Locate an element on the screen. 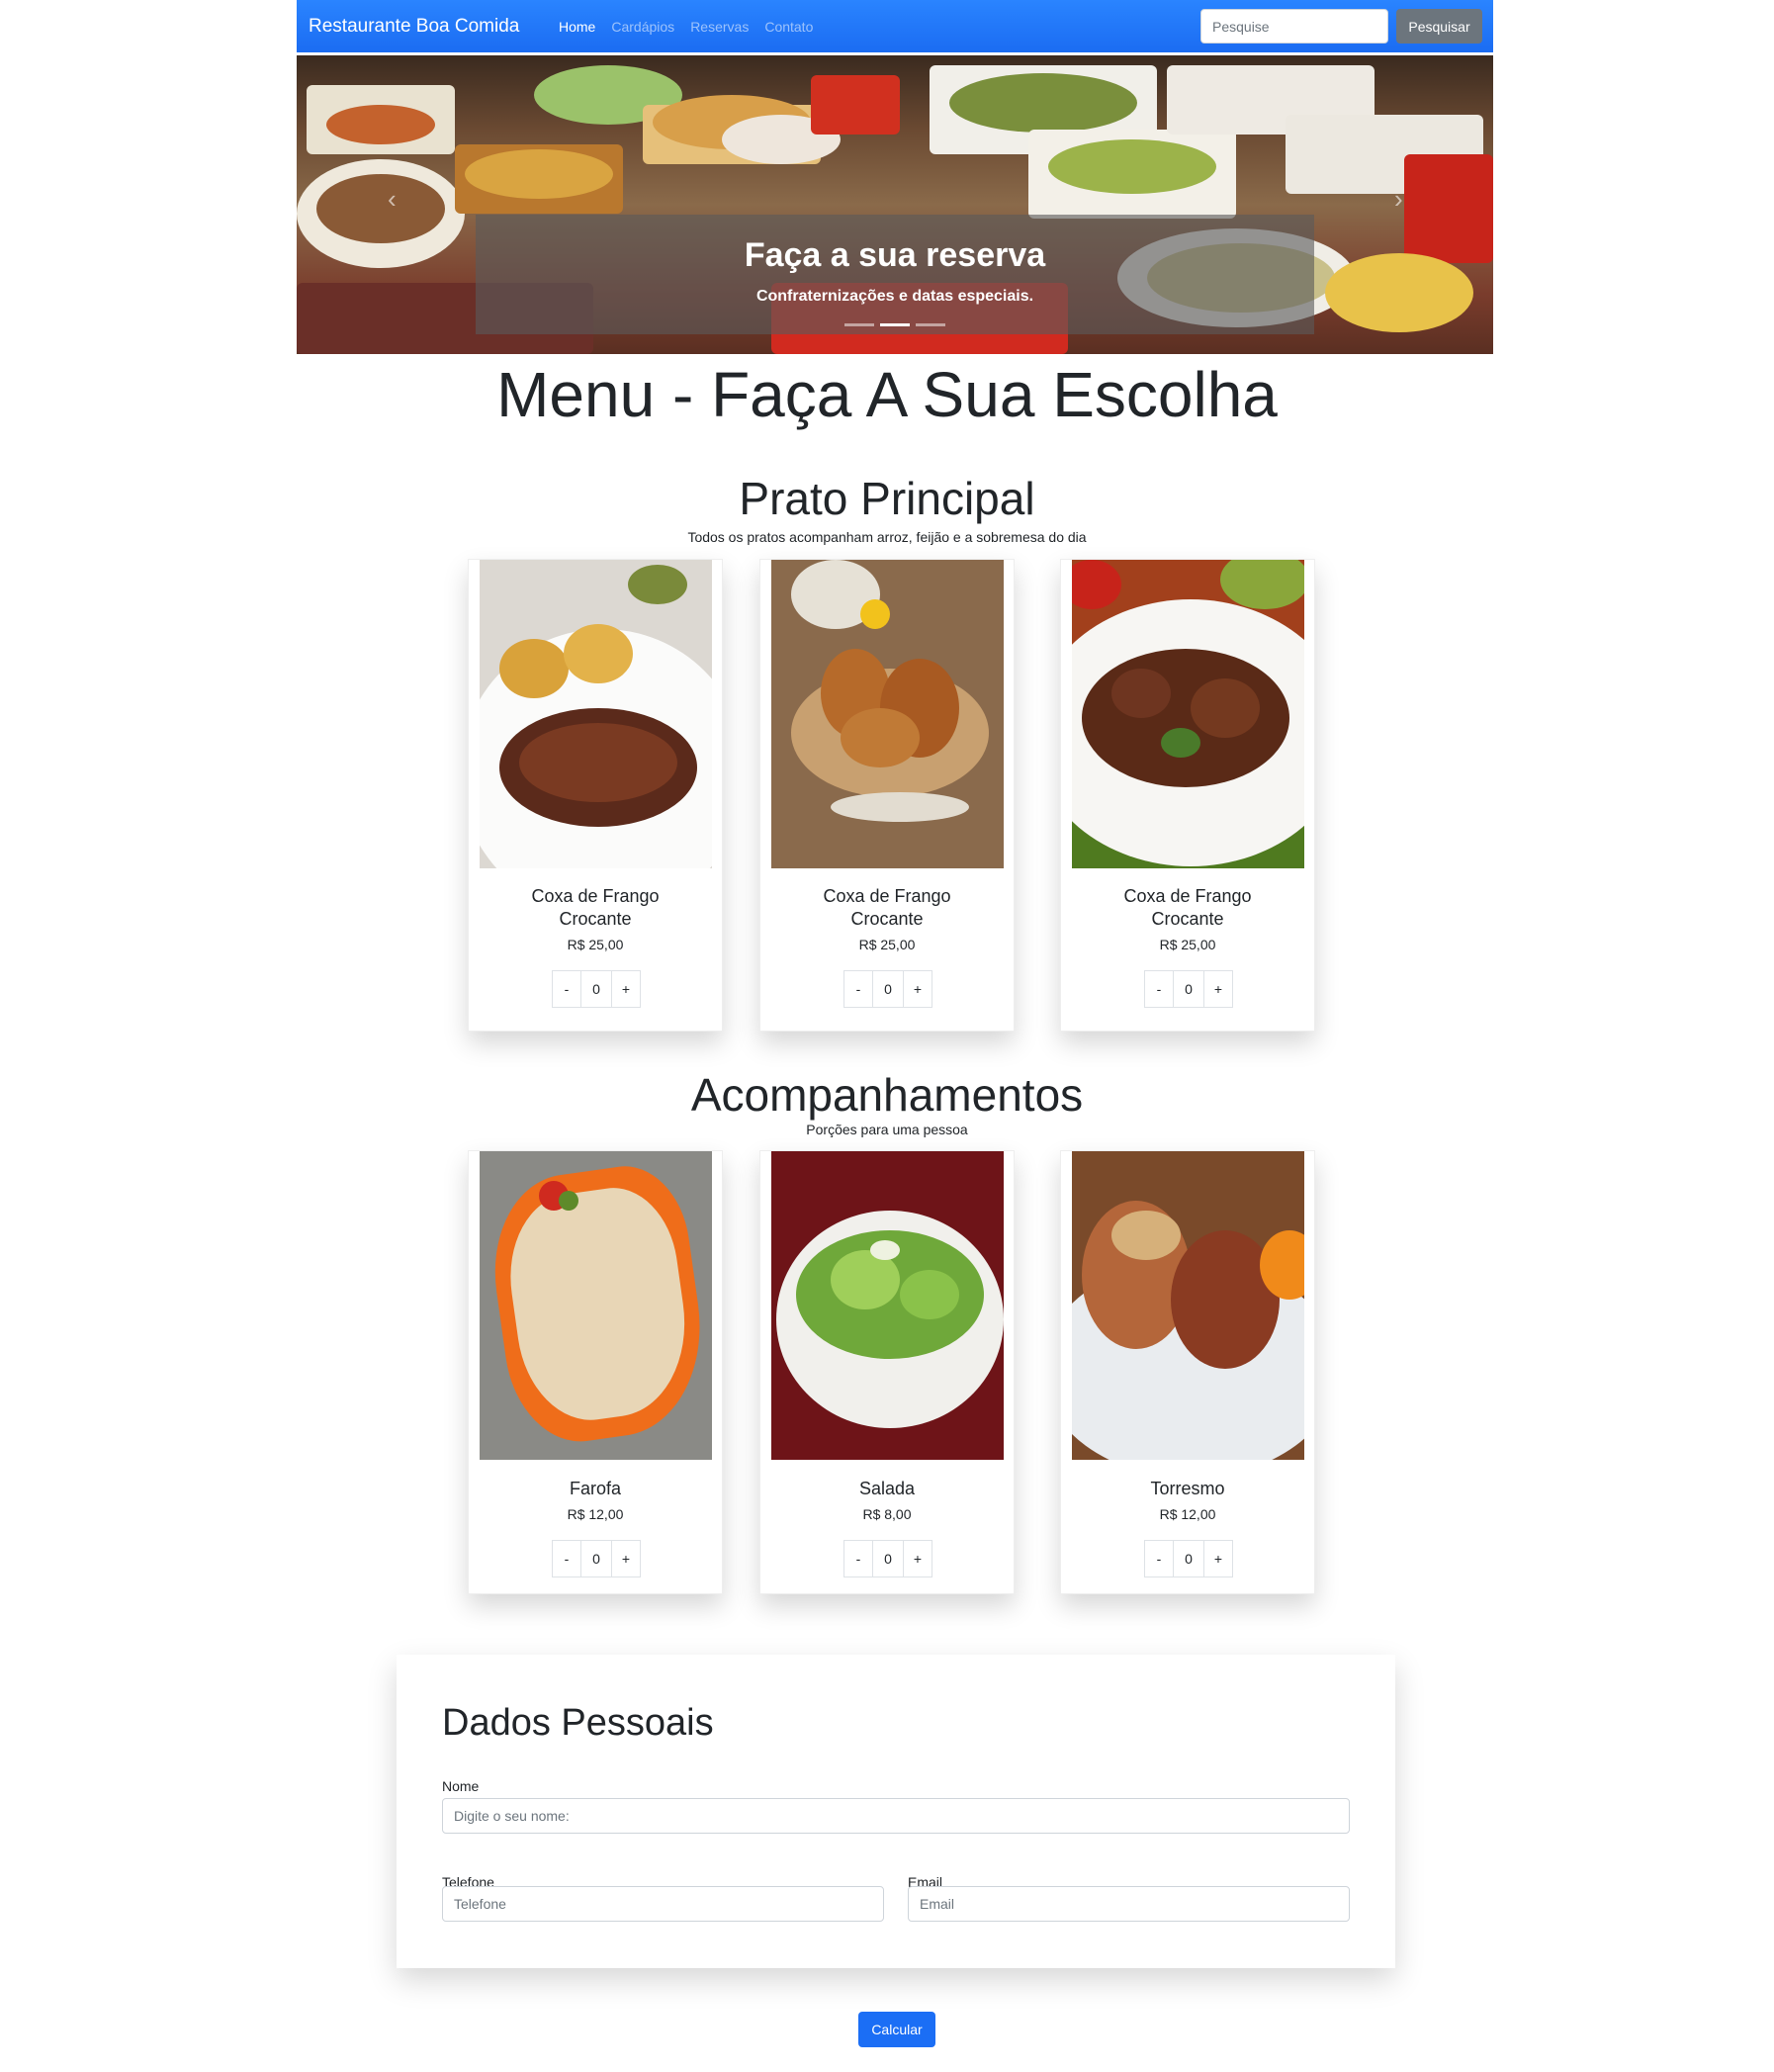 This screenshot has width=1774, height=2072. brand-link: Restaurante Boa Comida is located at coordinates (434, 27).